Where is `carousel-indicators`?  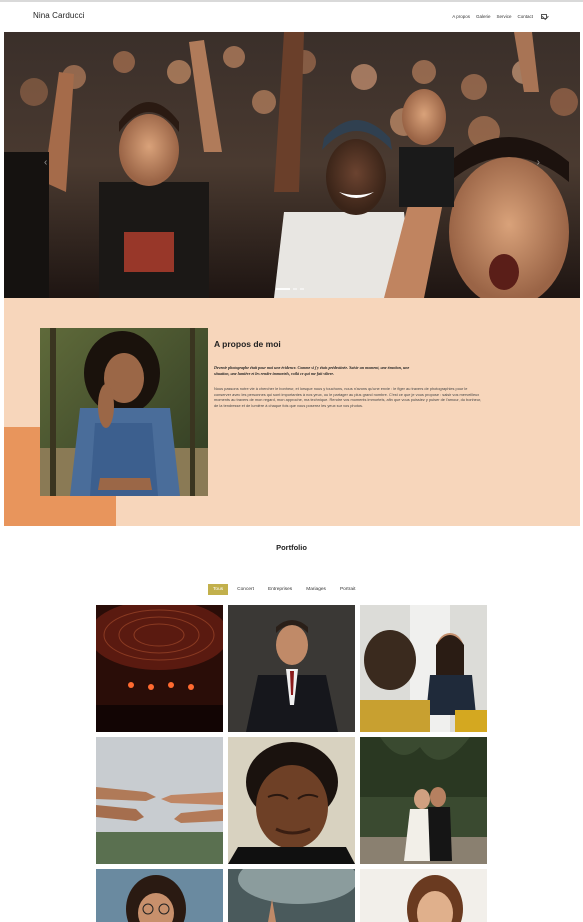
carousel-indicators is located at coordinates (290, 289).